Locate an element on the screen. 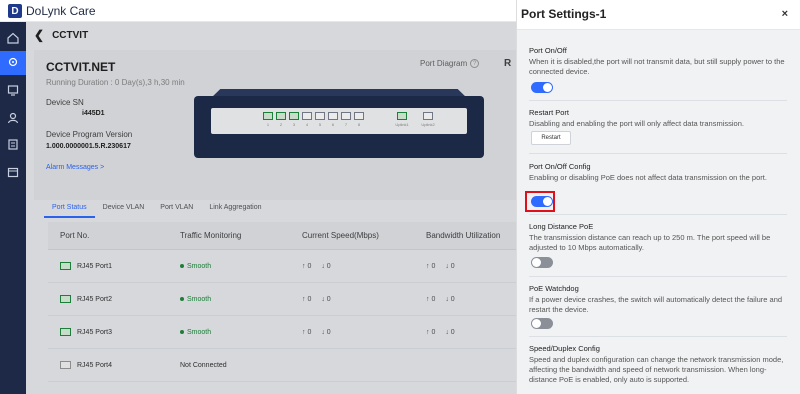 The height and width of the screenshot is (394, 800). close-icon: × is located at coordinates (785, 14).